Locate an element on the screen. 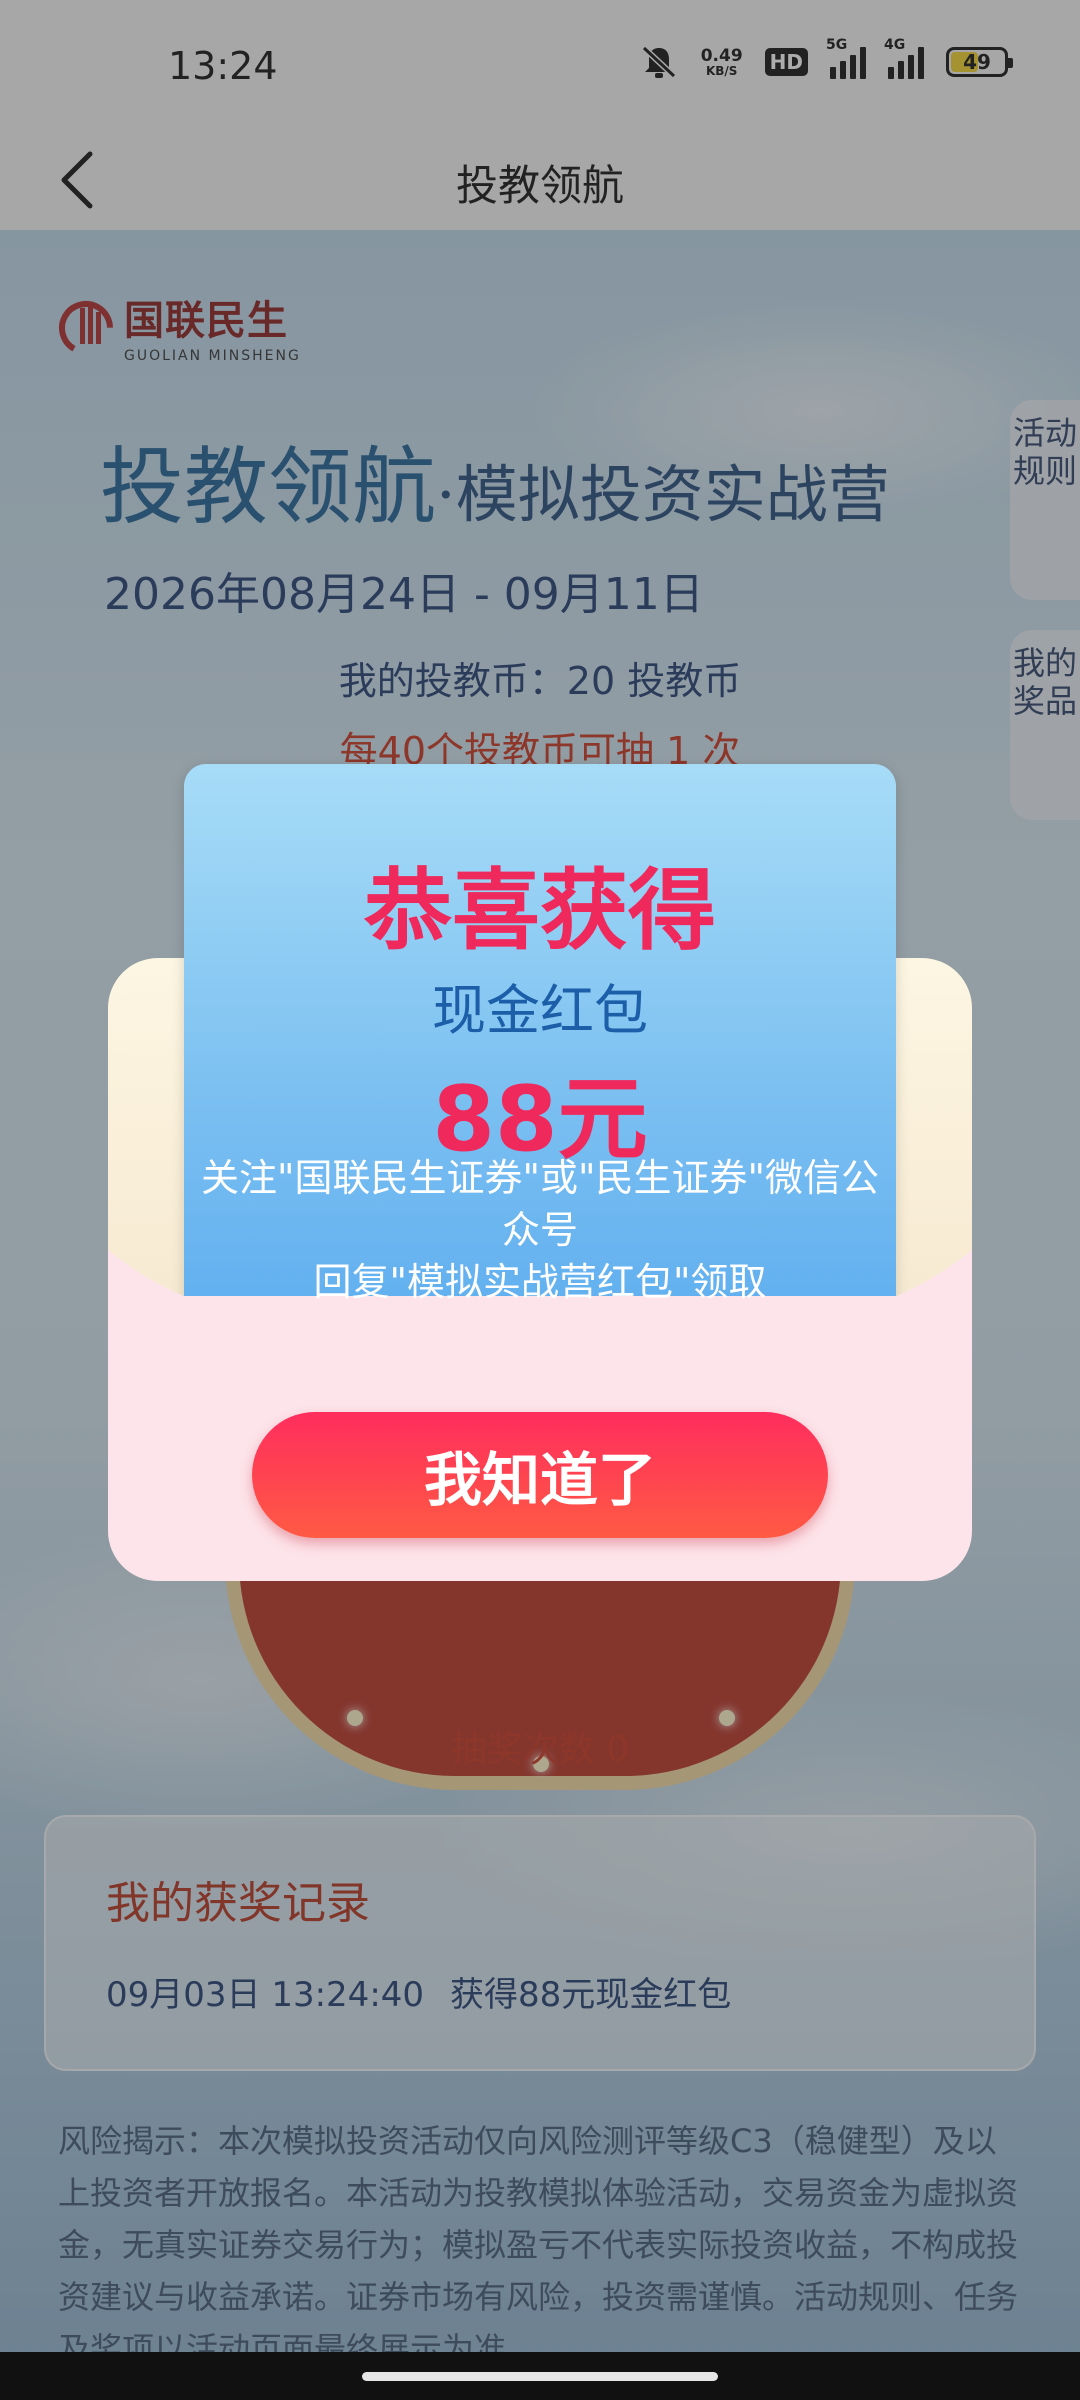 The image size is (1080, 2400). home-indicator is located at coordinates (540, 2376).